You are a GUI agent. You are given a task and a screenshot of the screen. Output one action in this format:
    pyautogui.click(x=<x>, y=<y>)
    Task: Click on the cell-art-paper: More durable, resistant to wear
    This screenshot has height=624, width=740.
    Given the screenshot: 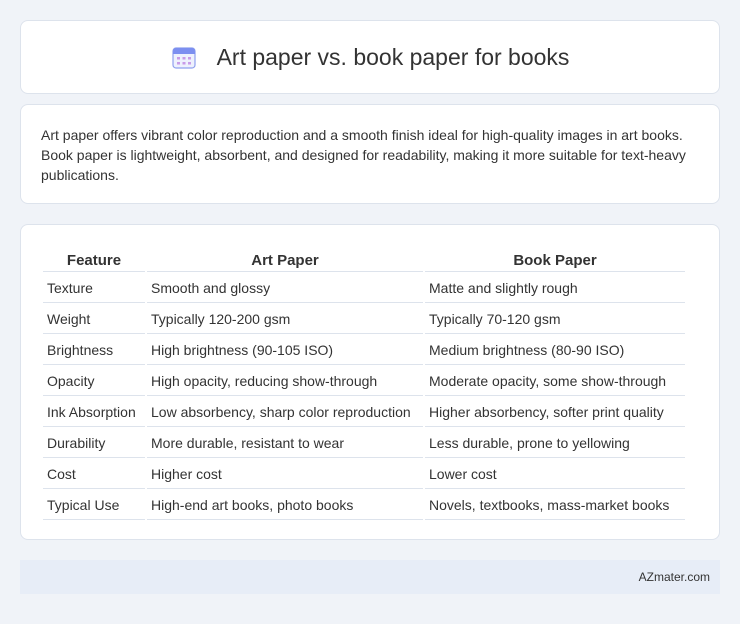 What is the action you would take?
    pyautogui.click(x=285, y=443)
    